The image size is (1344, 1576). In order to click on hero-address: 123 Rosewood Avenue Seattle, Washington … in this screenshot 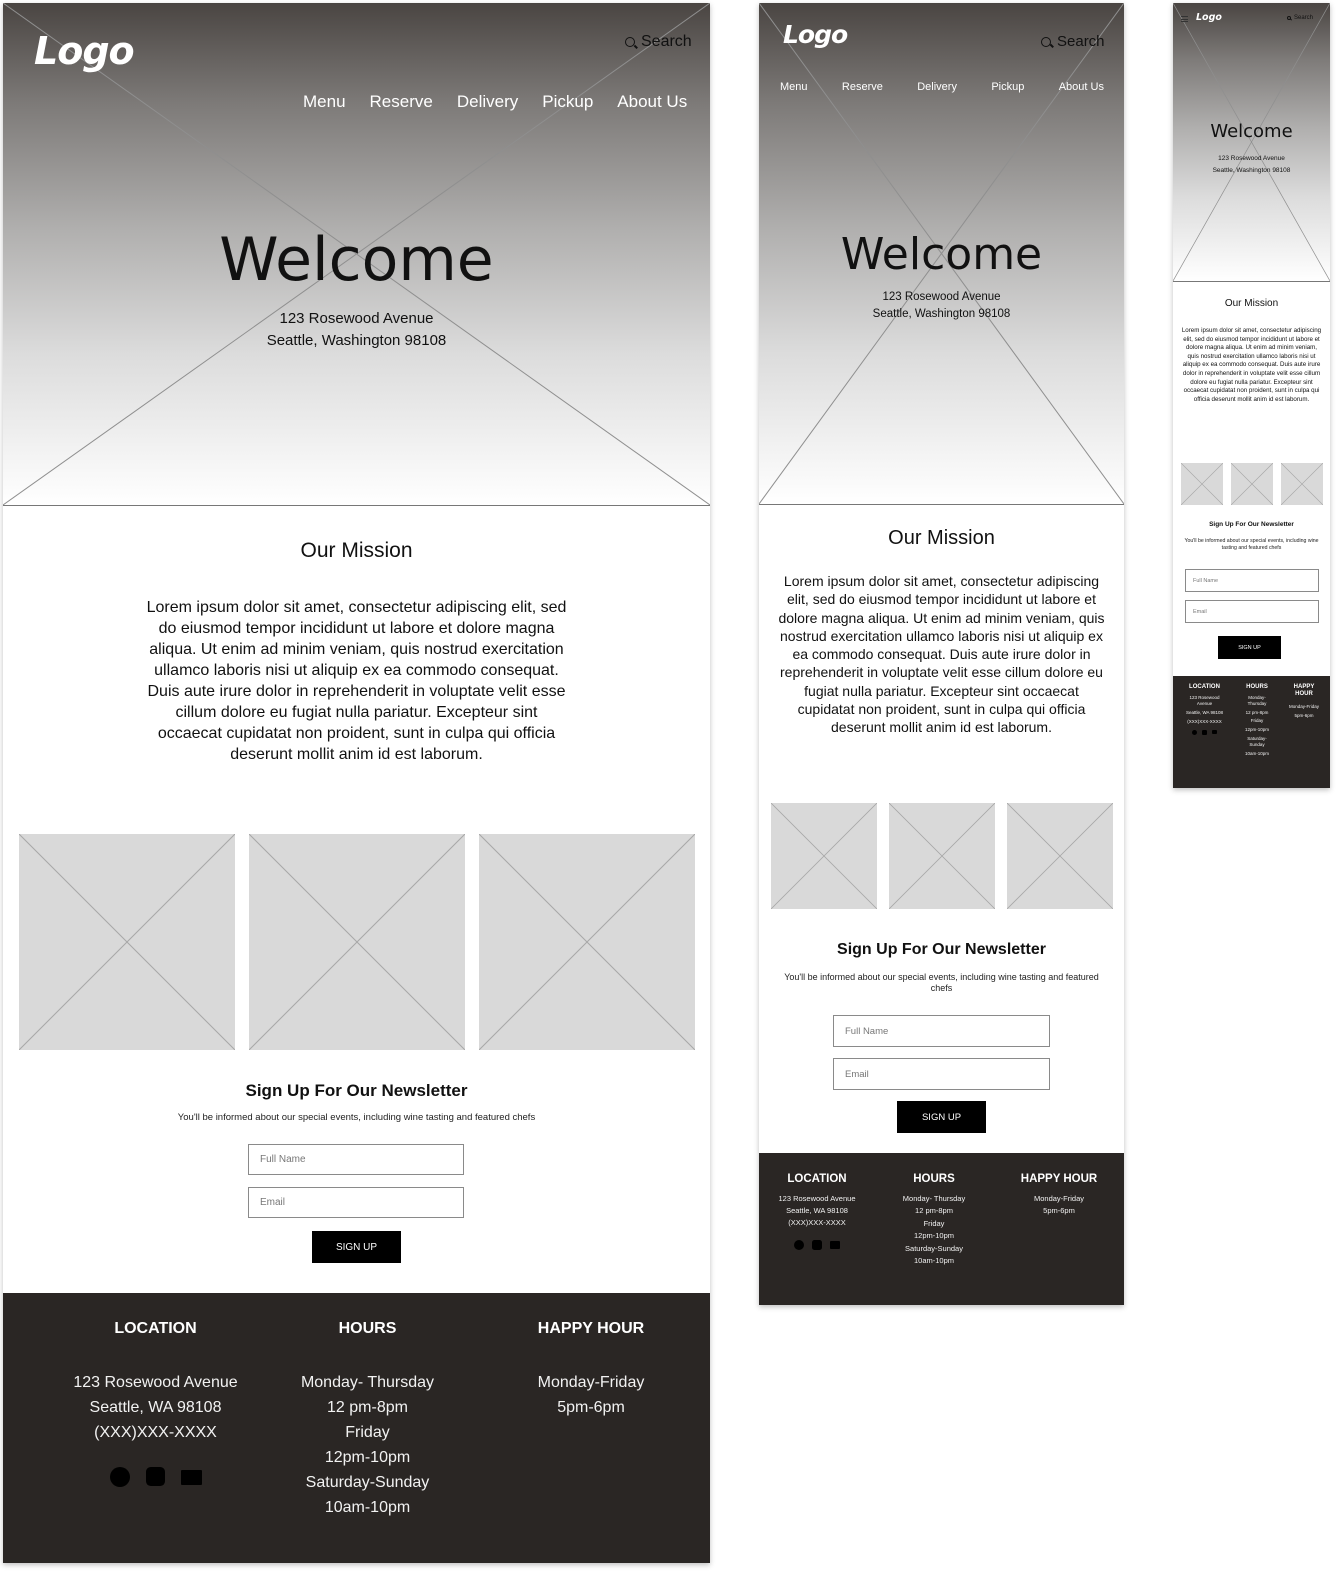, I will do `click(1251, 165)`.